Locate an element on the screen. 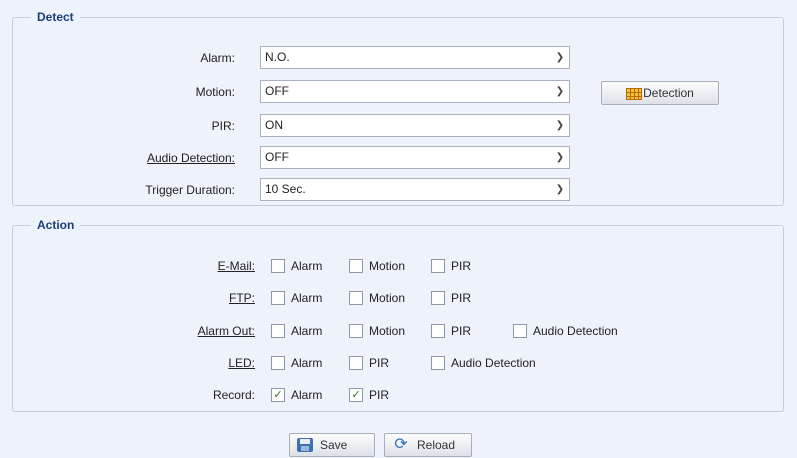 The width and height of the screenshot is (797, 458). alarm-select: N.O. ❯ is located at coordinates (415, 57).